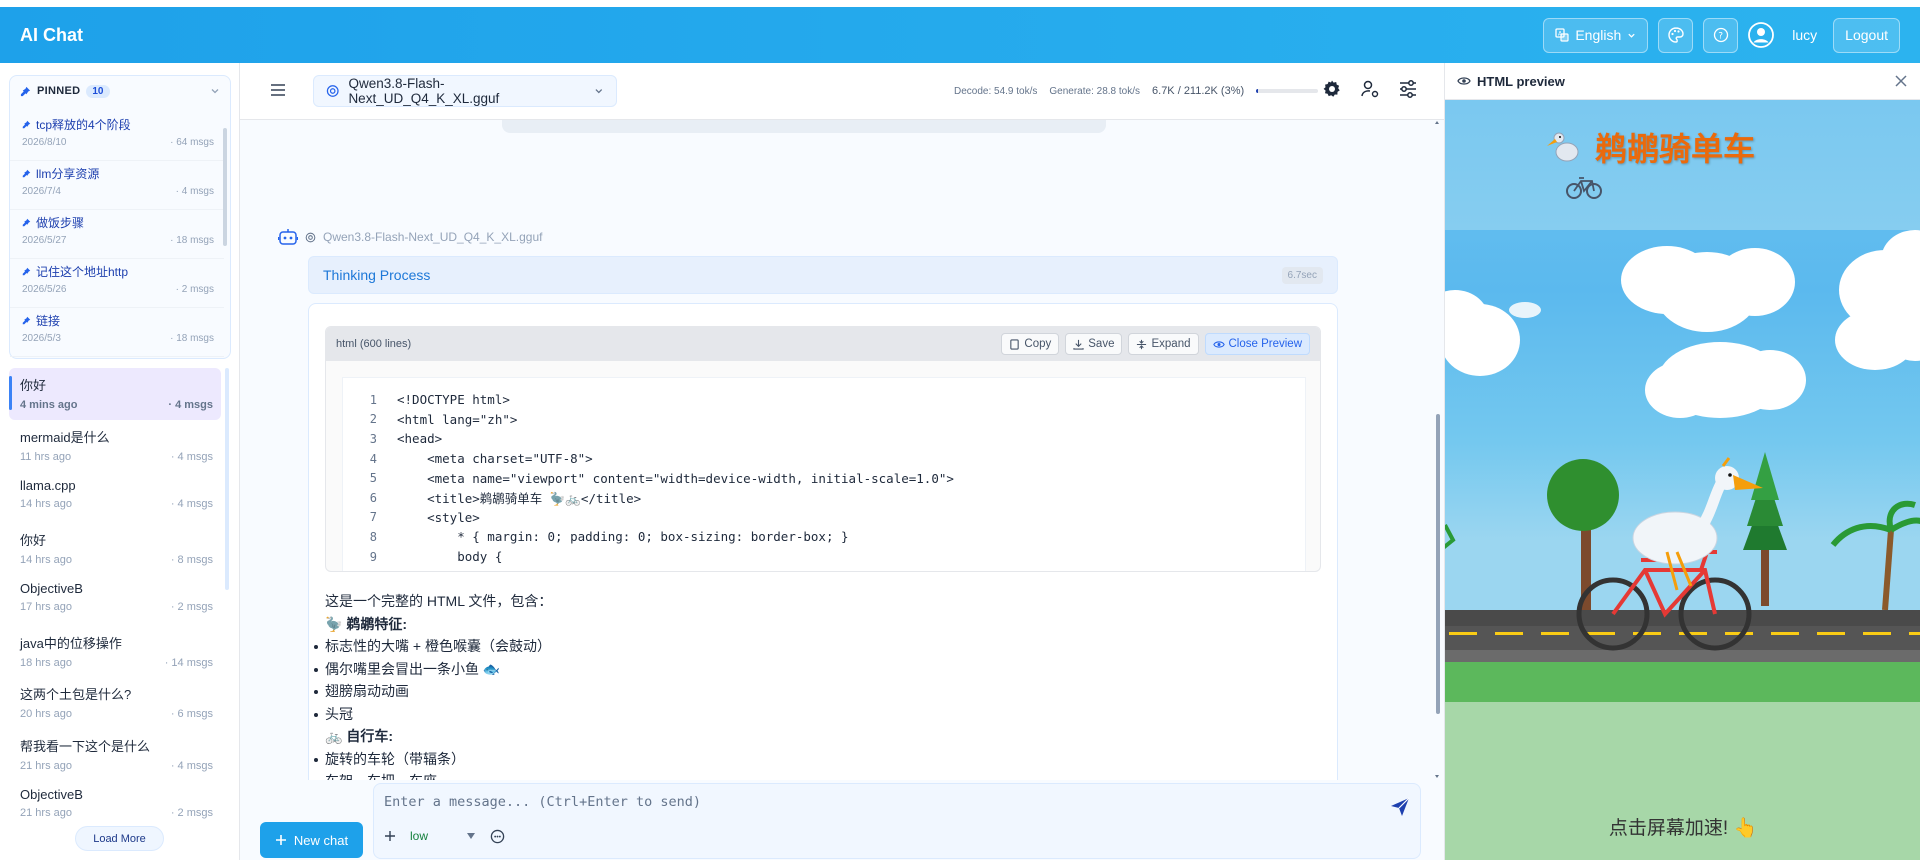 This screenshot has width=1920, height=860. Describe the element at coordinates (115, 755) in the screenshot. I see `conversation-item: 帮我看一下这个是什么 21 hrs ago · 4 msgs` at that location.